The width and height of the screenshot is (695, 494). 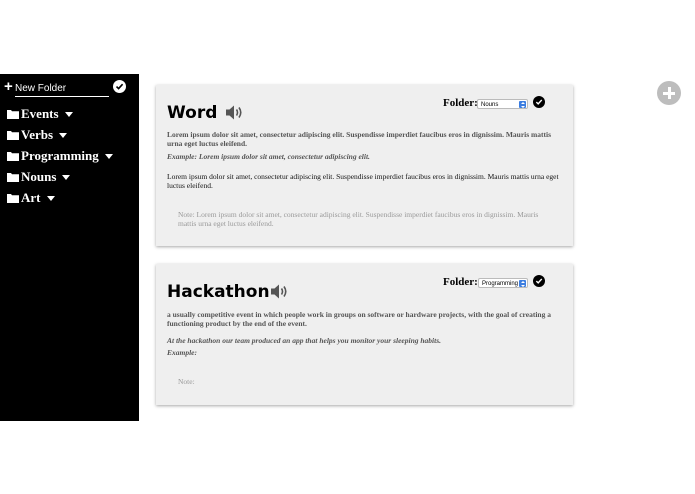 I want to click on new-folder-row: +, so click(x=69, y=88).